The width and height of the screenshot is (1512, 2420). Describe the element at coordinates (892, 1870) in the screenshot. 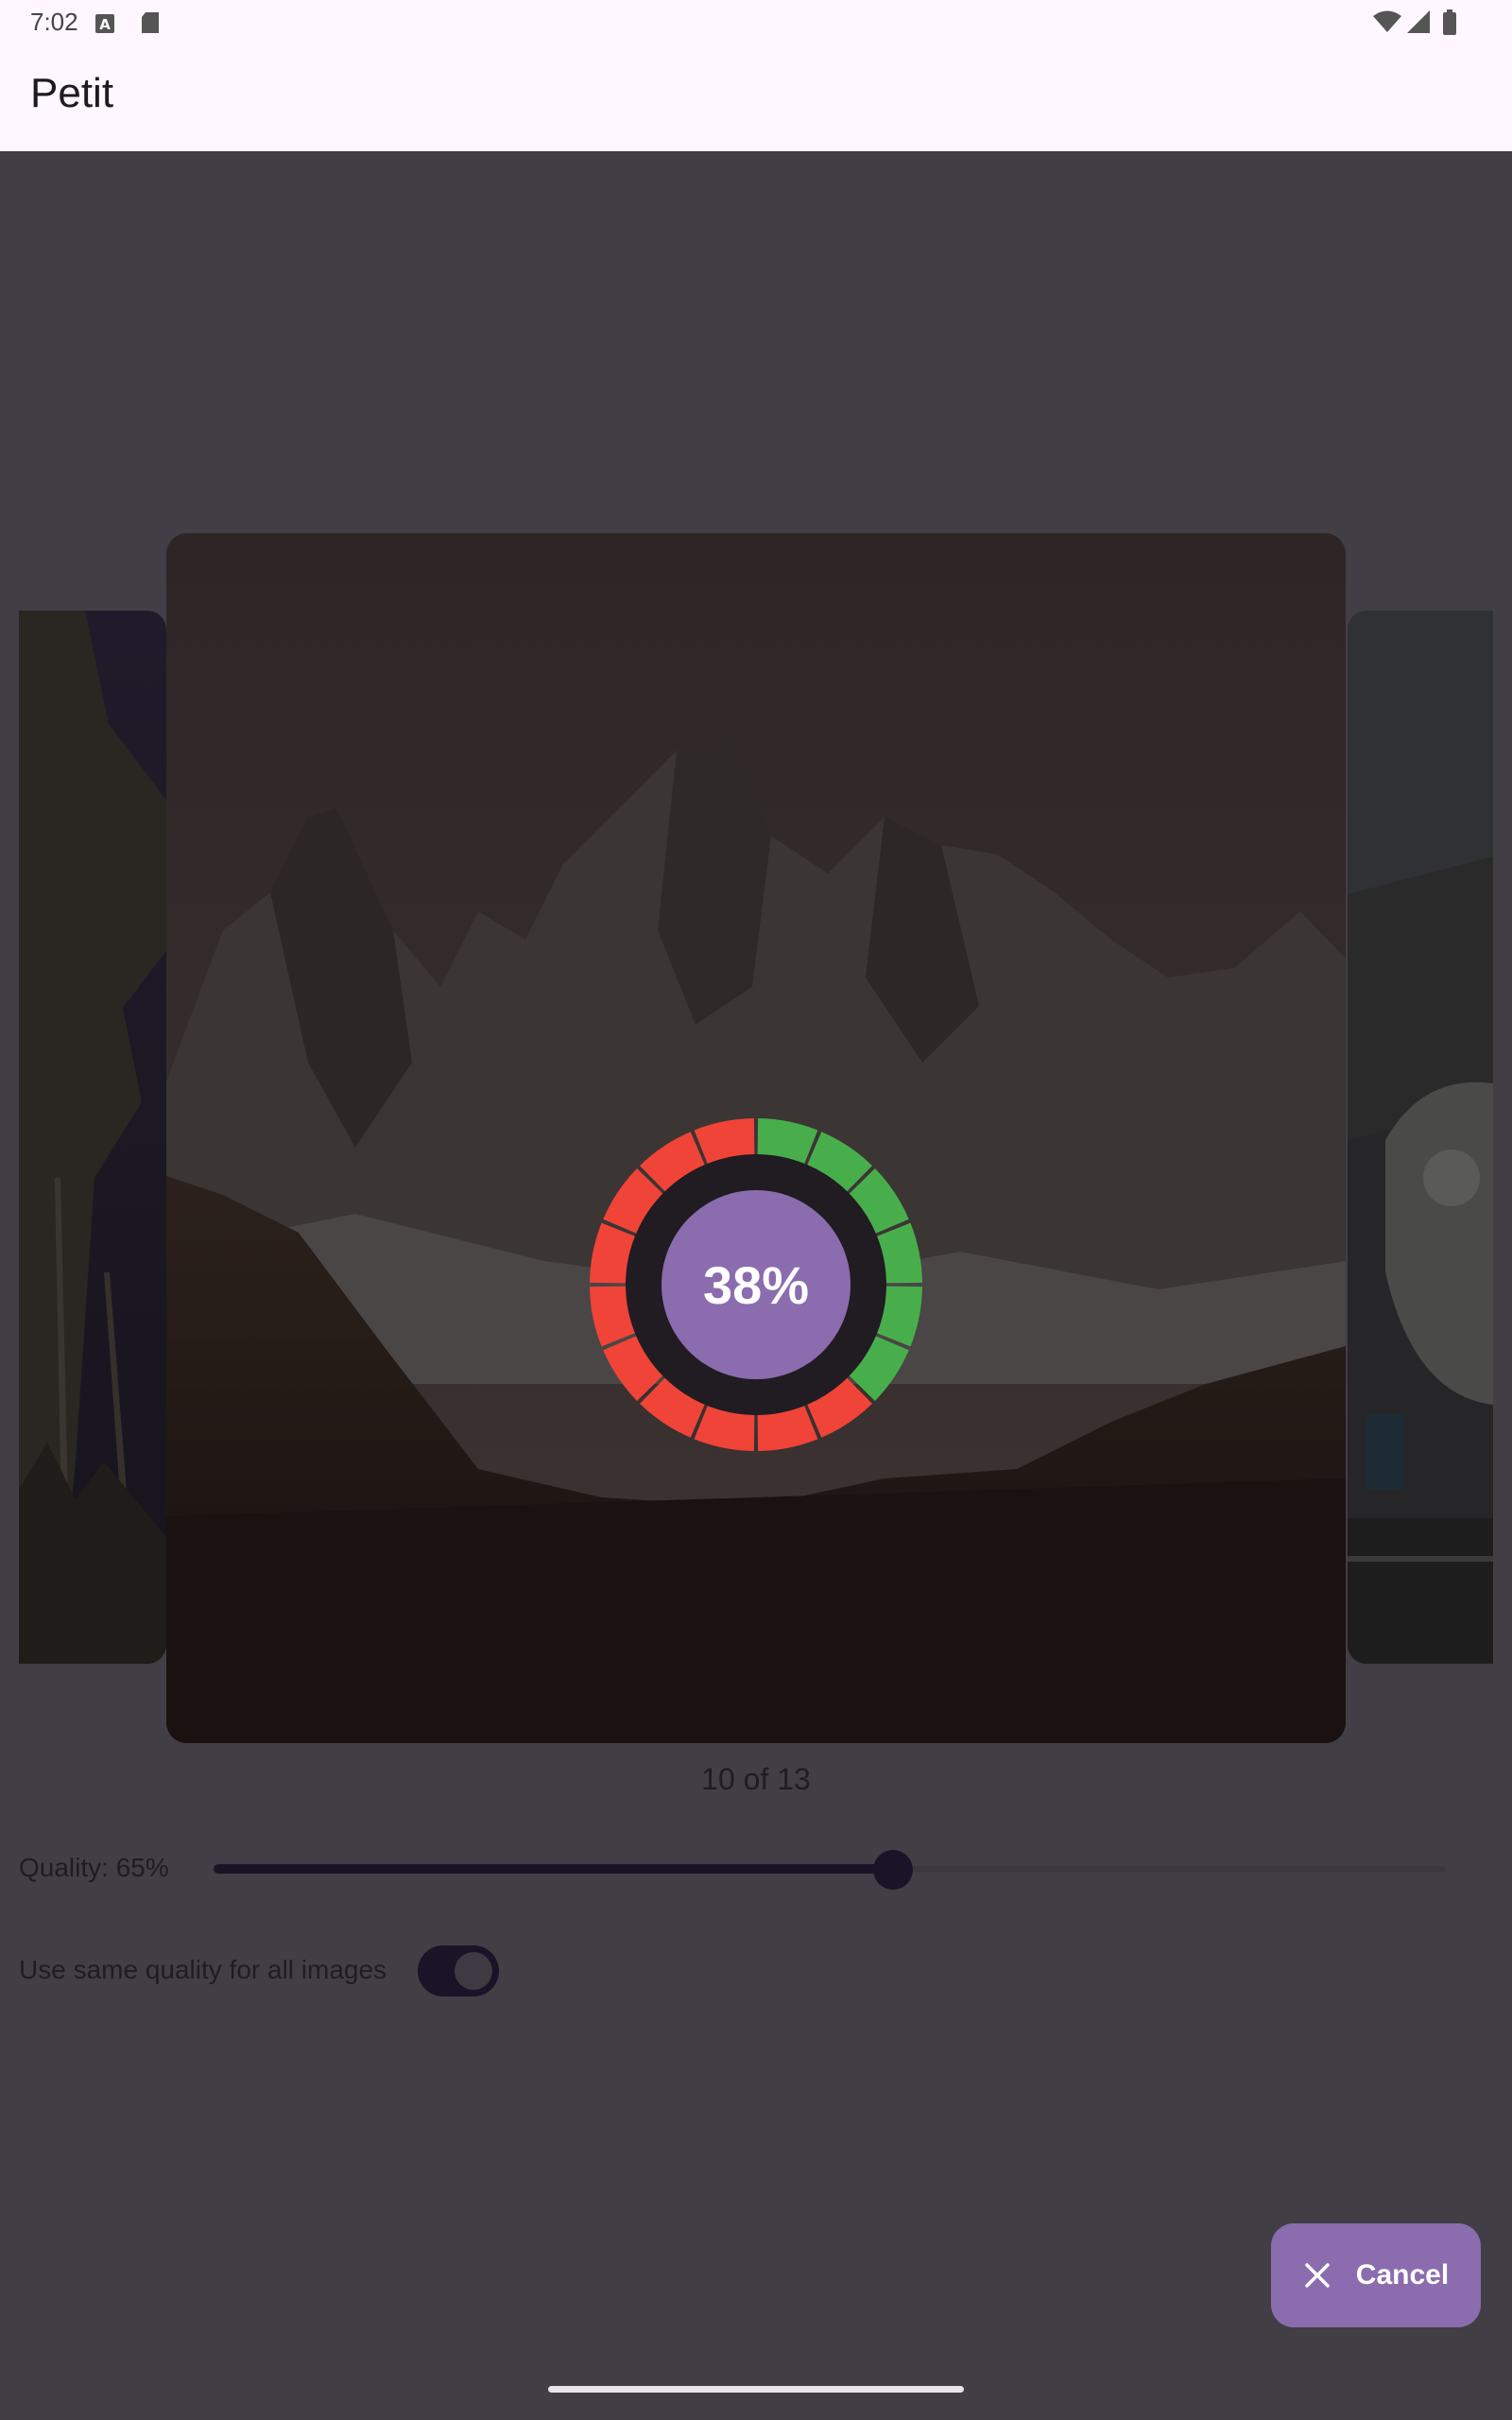

I see `slider-thumb` at that location.